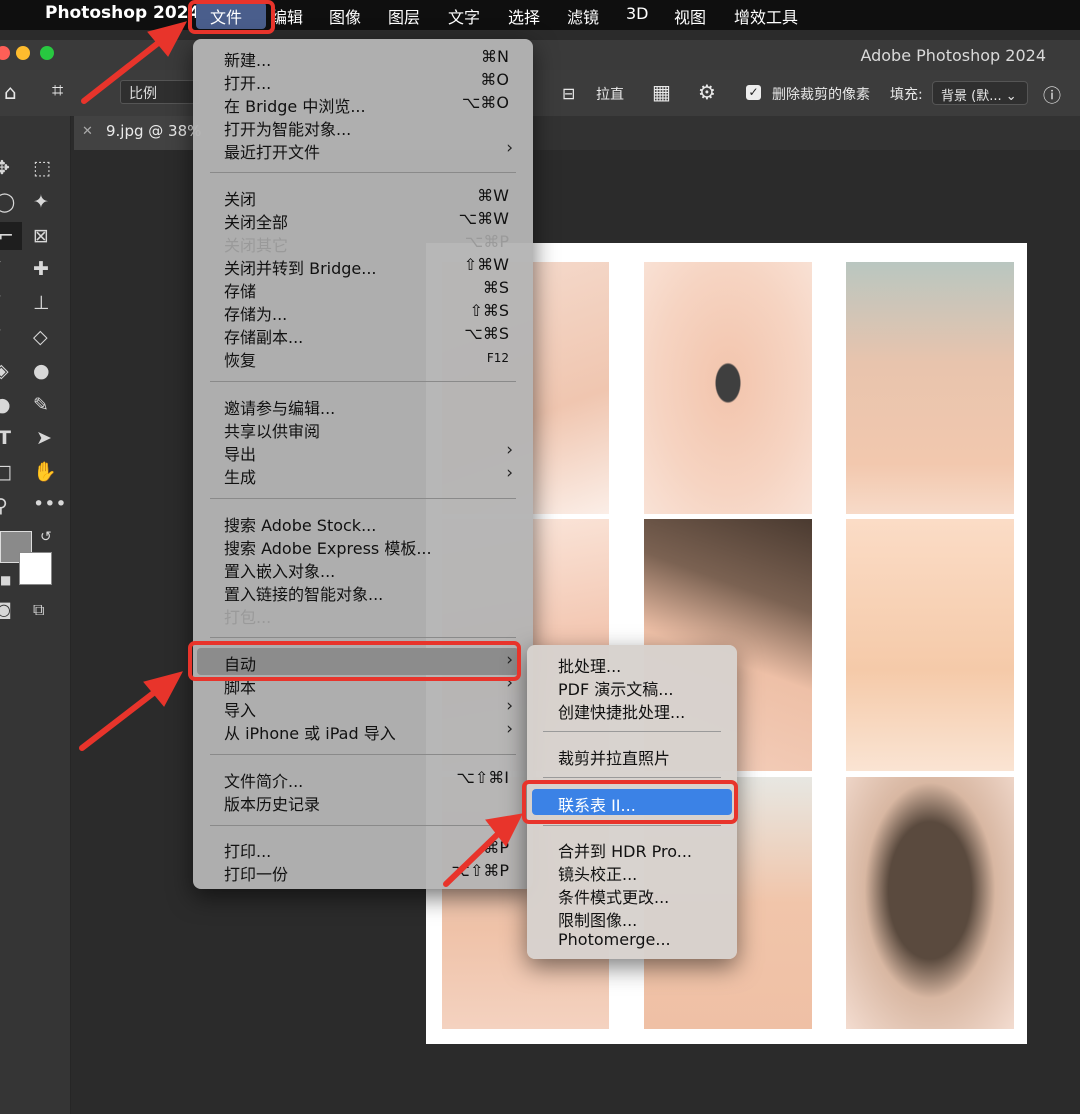  I want to click on straighten-icon: ⊟, so click(568, 93).